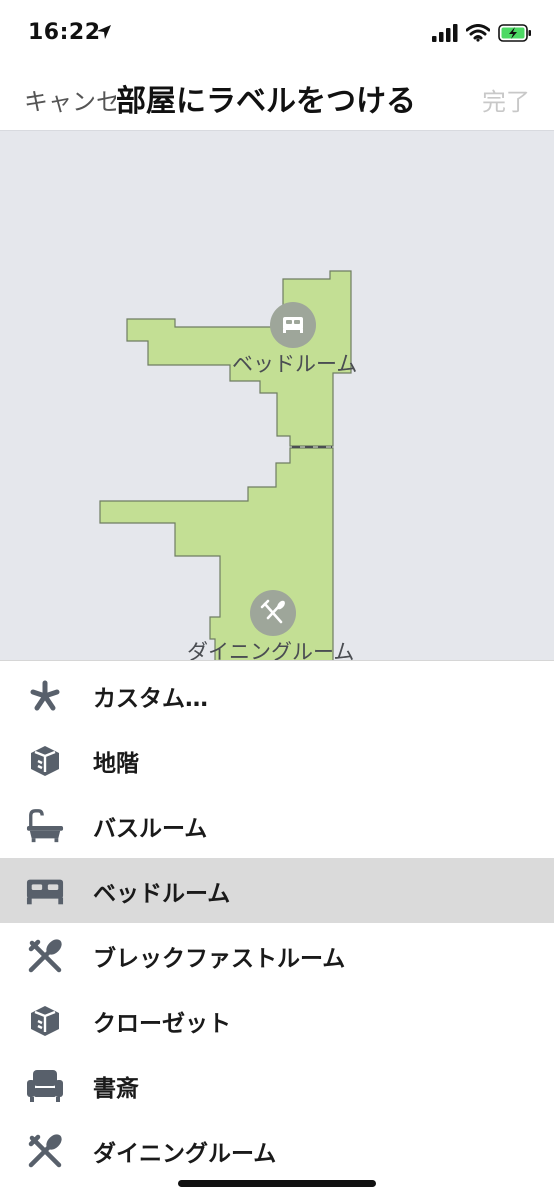 The height and width of the screenshot is (1201, 554). I want to click on asterisk-icon, so click(45, 696).